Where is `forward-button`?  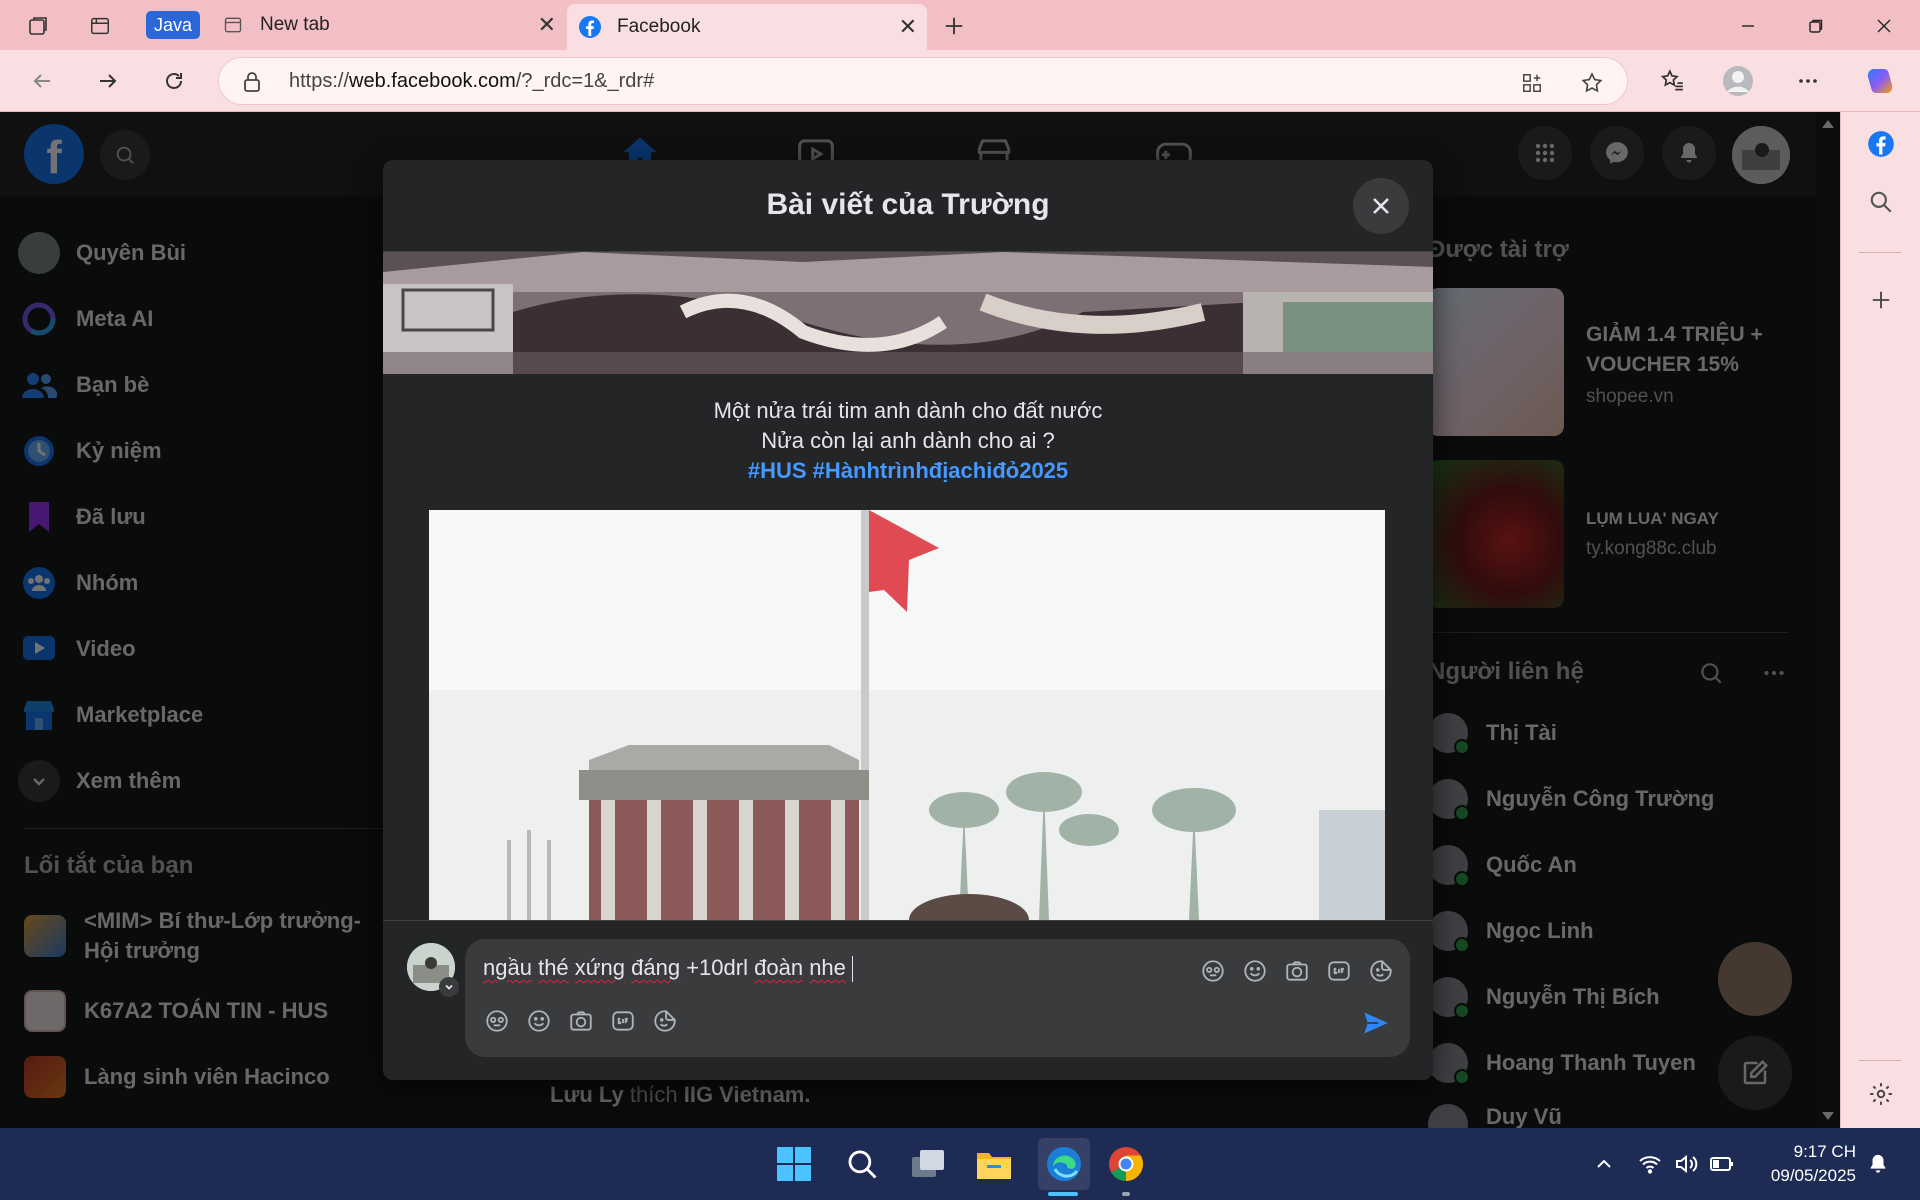
forward-button is located at coordinates (108, 81).